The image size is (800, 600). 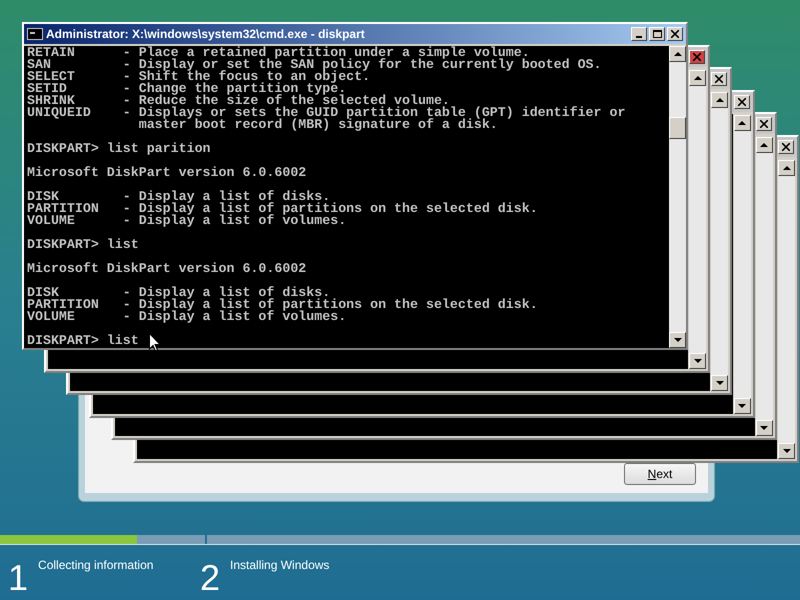 What do you see at coordinates (677, 128) in the screenshot?
I see `scroll-thumb` at bounding box center [677, 128].